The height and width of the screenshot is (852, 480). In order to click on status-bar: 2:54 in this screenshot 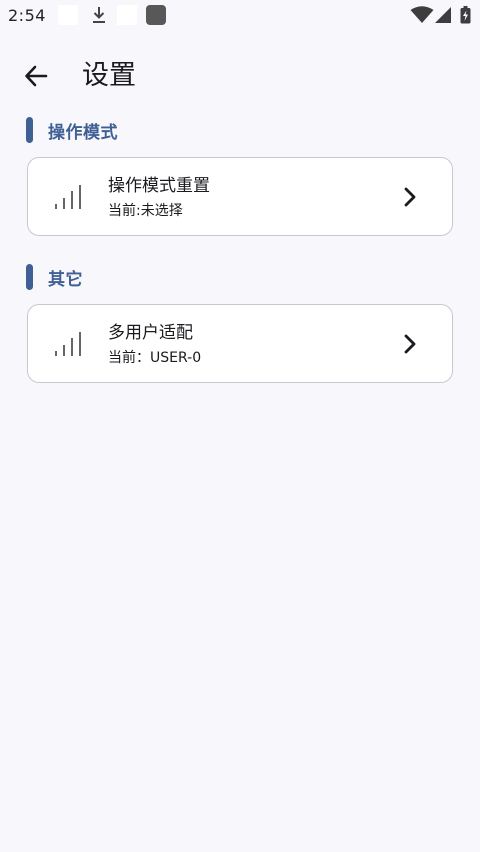, I will do `click(240, 16)`.